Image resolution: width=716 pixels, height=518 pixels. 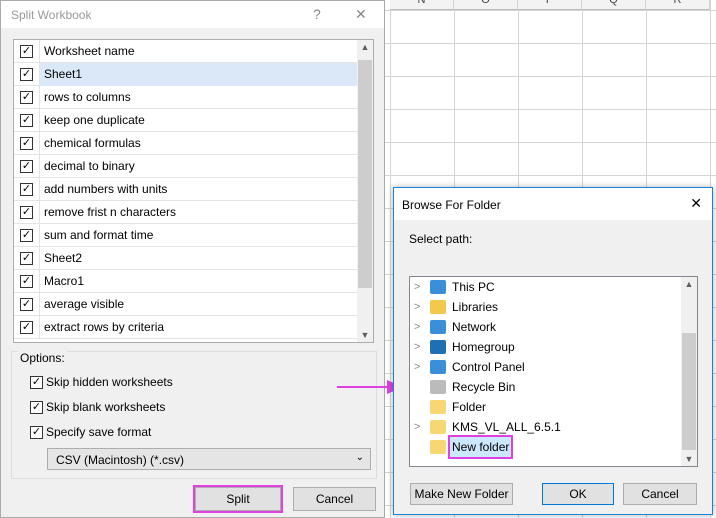 I want to click on chevron-down-icon: ⌄, so click(x=359, y=457).